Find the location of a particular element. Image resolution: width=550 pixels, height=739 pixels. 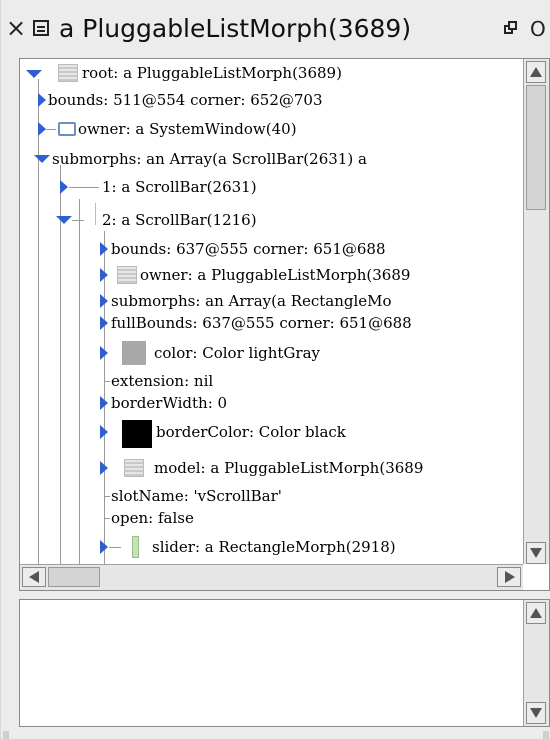

tree-row-label: bounds: 511@554 corner: 652@703 is located at coordinates (185, 100).